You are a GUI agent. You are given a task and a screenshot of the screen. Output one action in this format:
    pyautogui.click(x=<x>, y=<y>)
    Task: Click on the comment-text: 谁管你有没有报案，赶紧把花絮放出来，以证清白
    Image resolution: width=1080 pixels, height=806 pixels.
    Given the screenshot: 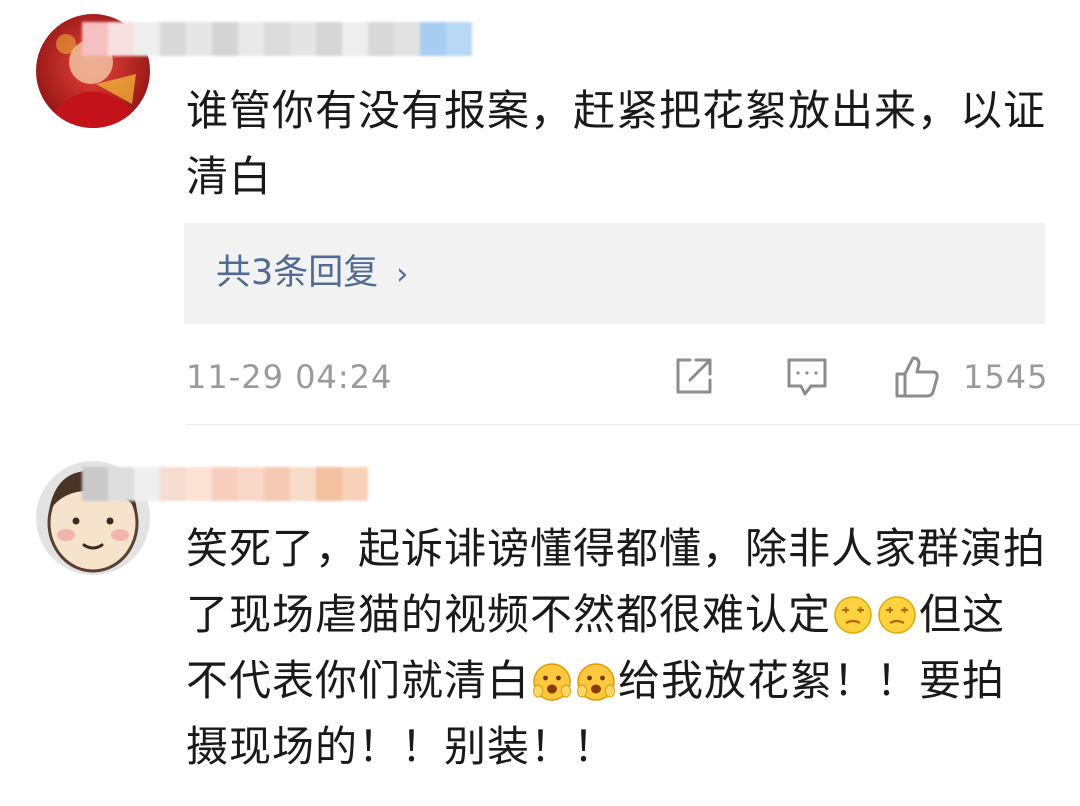 What is the action you would take?
    pyautogui.click(x=616, y=143)
    